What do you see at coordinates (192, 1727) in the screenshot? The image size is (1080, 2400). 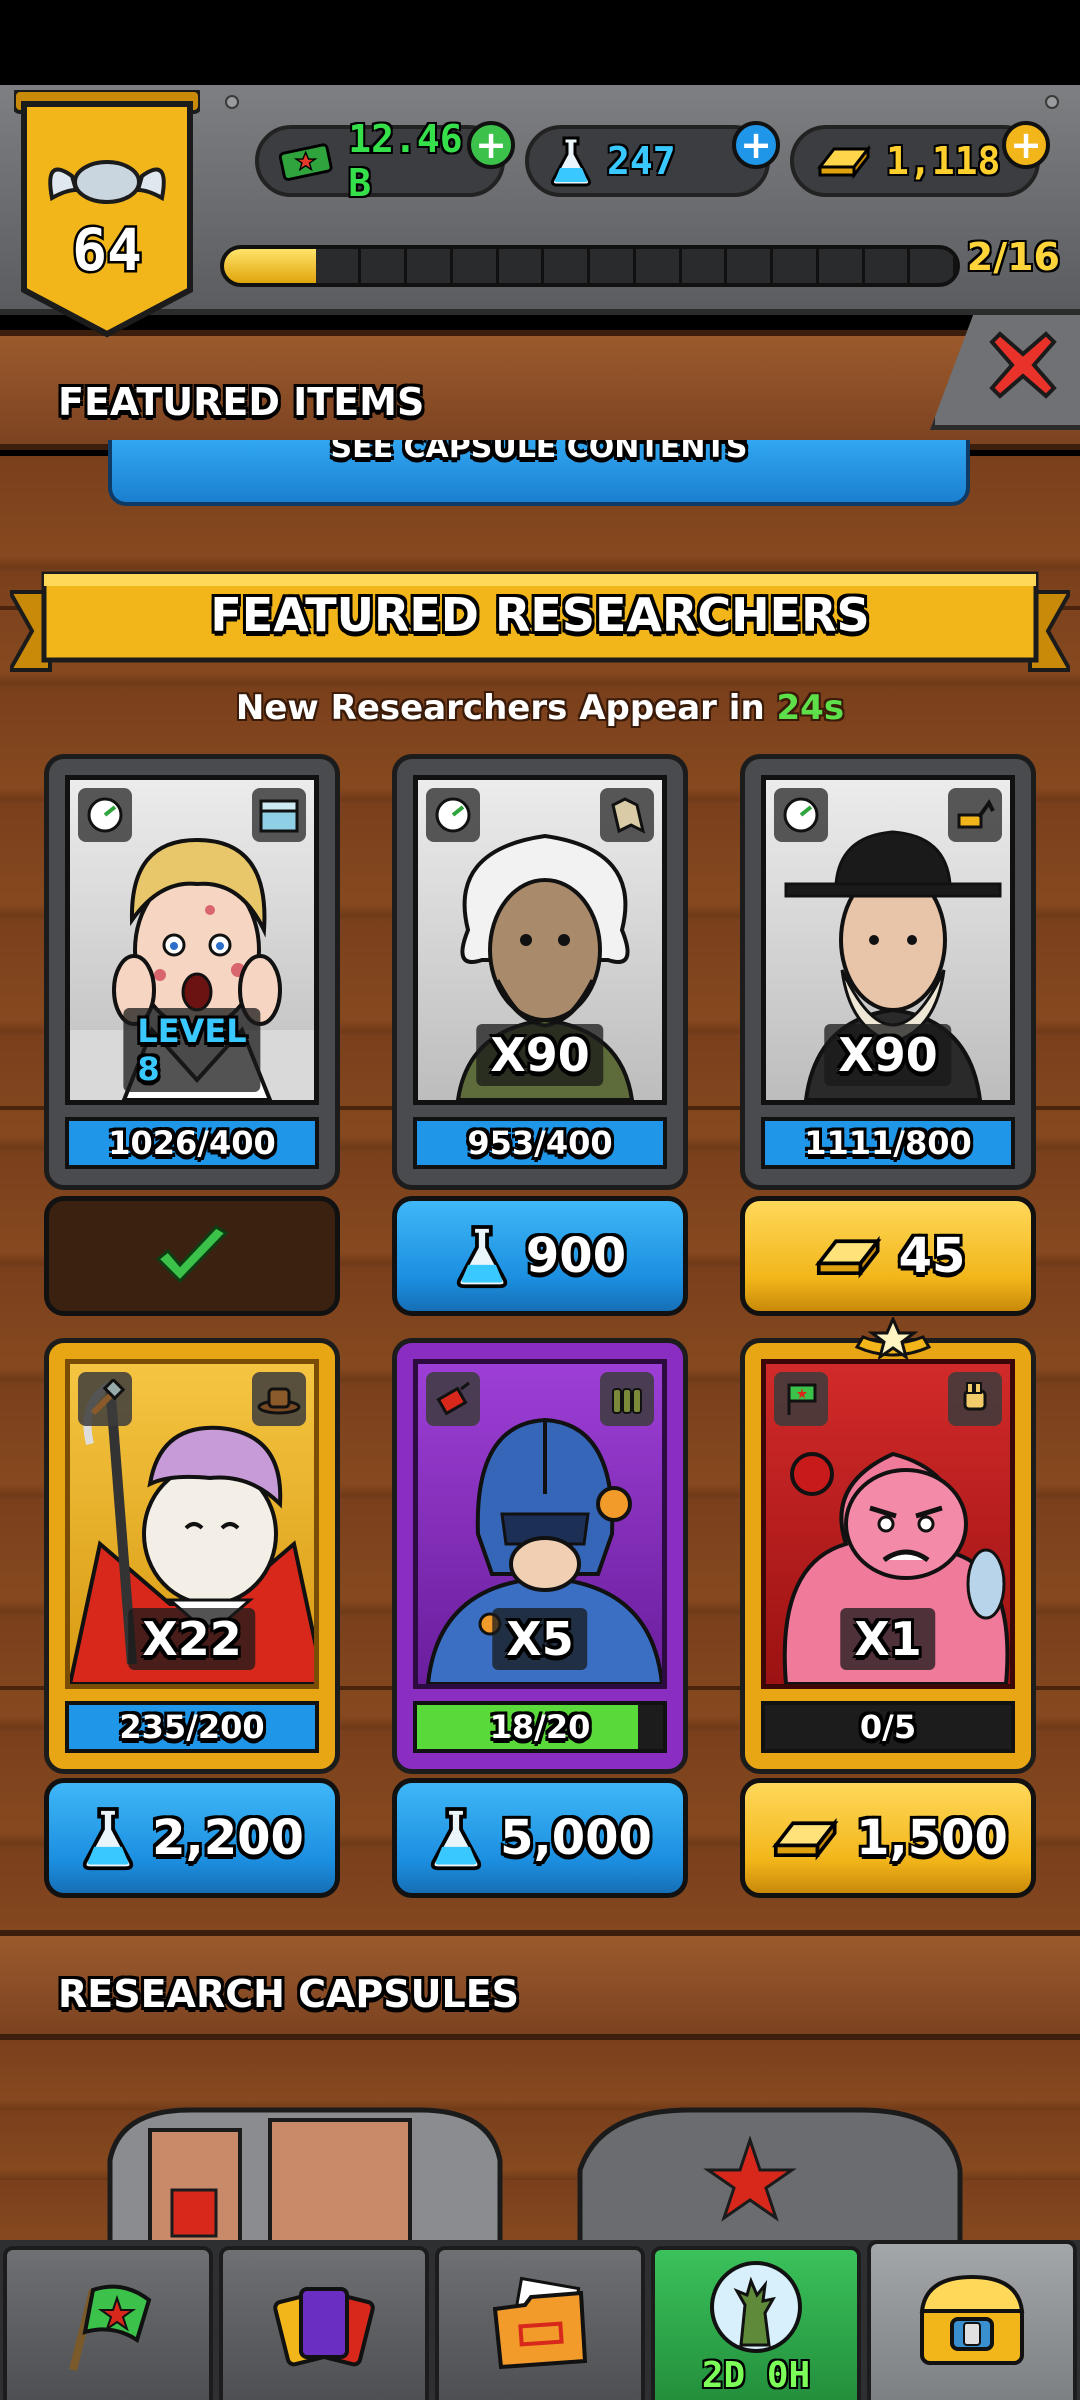 I see `researcher-progress: 235/200` at bounding box center [192, 1727].